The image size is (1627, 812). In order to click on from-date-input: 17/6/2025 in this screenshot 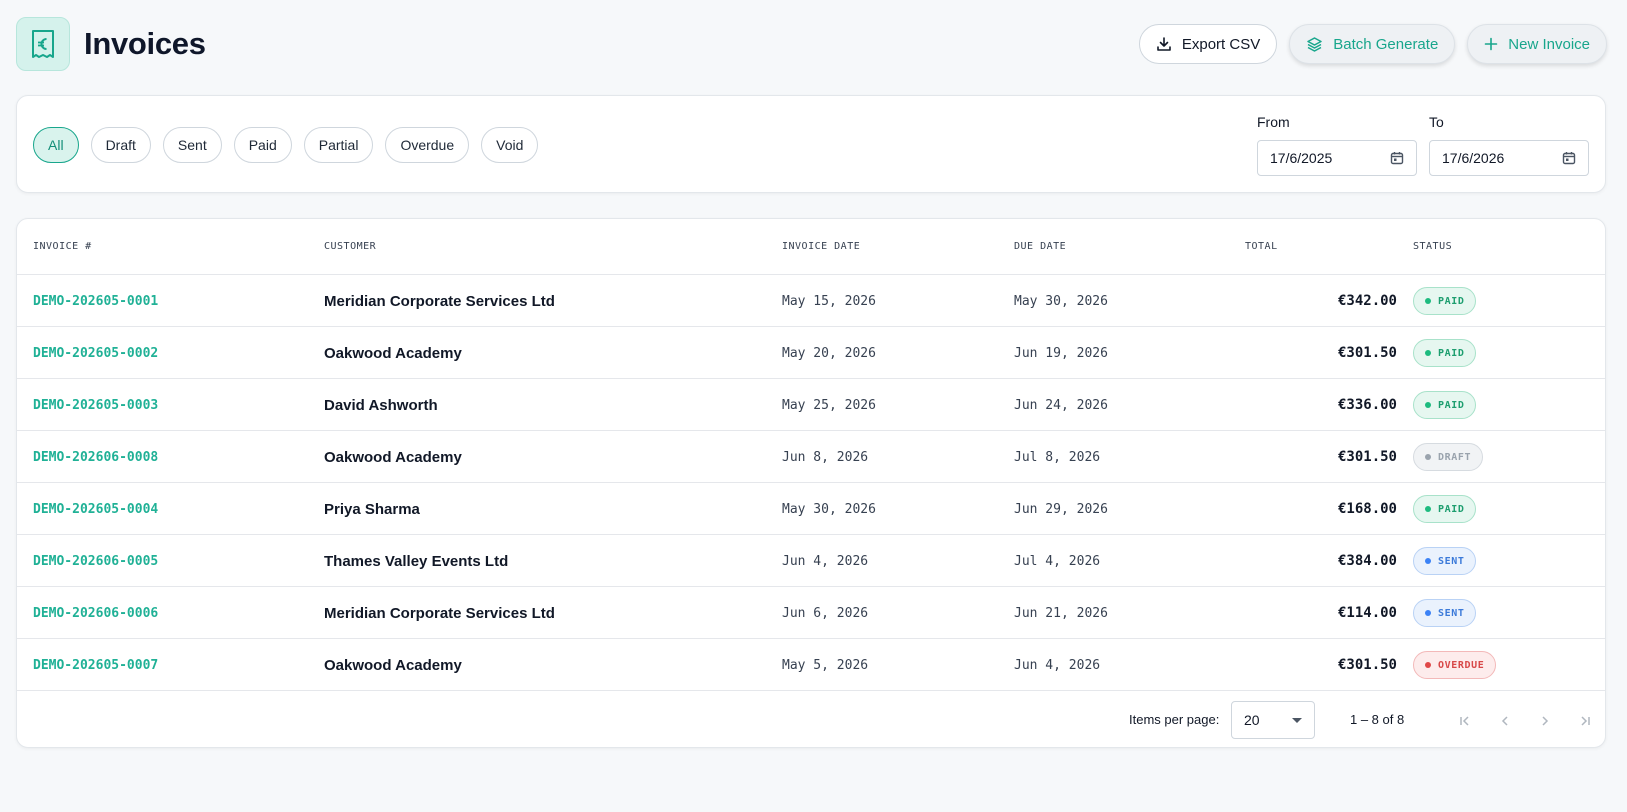, I will do `click(1337, 158)`.